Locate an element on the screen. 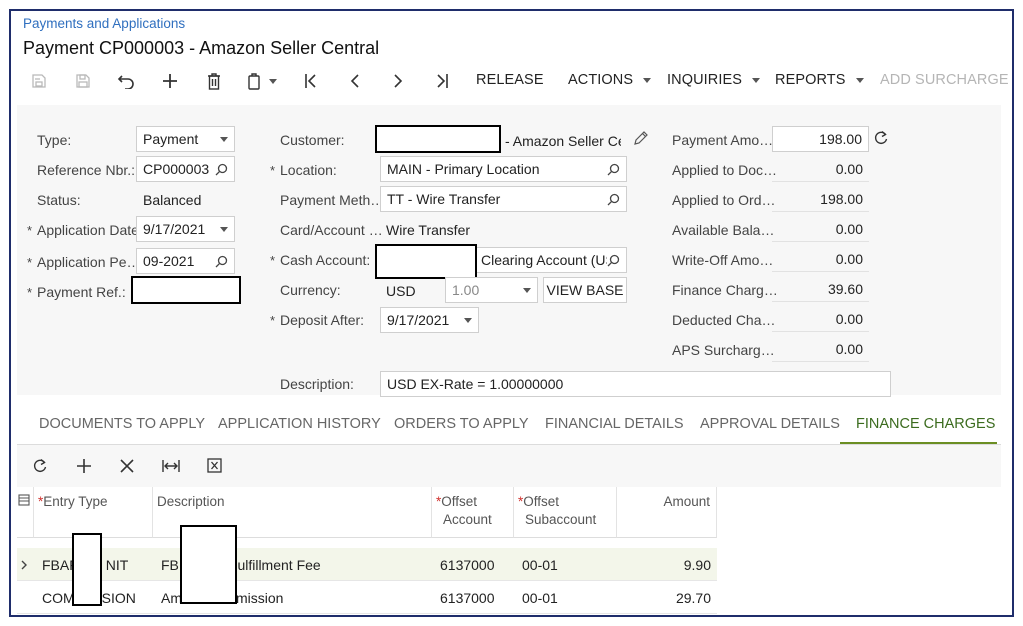 The image size is (1023, 626). payment-amount-field: 198.00 is located at coordinates (820, 139).